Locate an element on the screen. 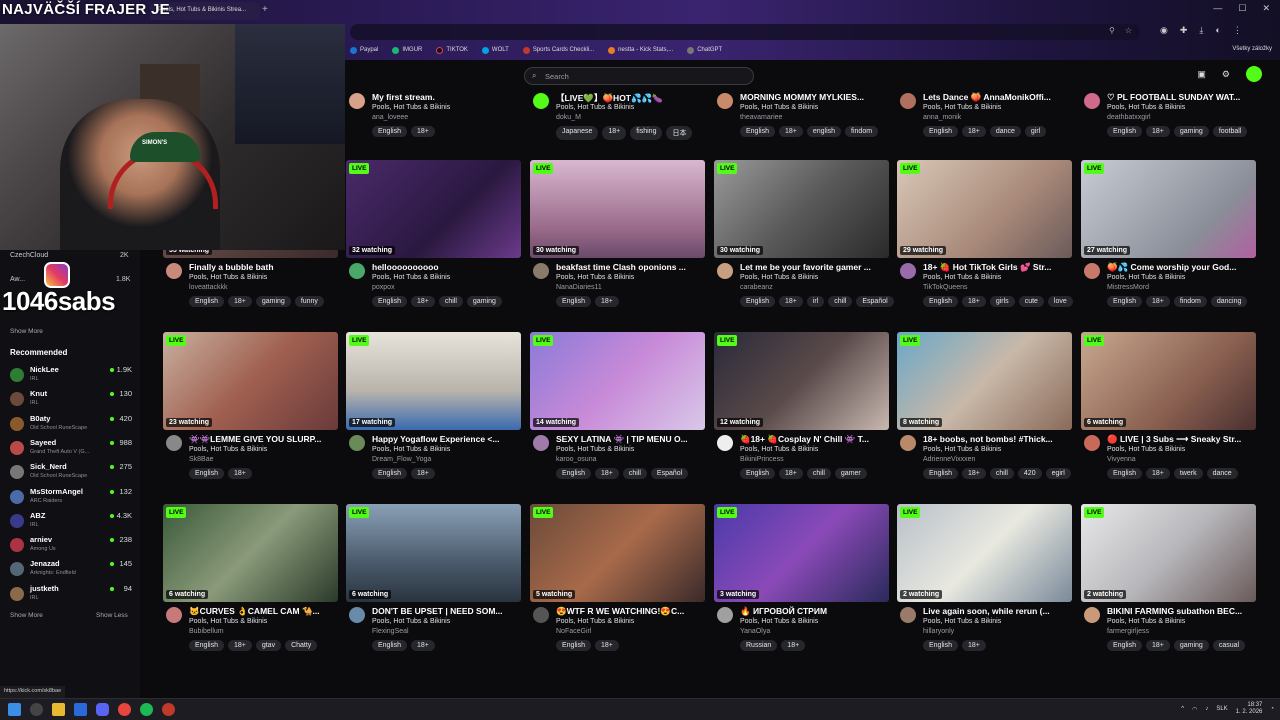 The width and height of the screenshot is (1280, 720). sidebar-channel: arniev Among Us 238 is located at coordinates (71, 545).